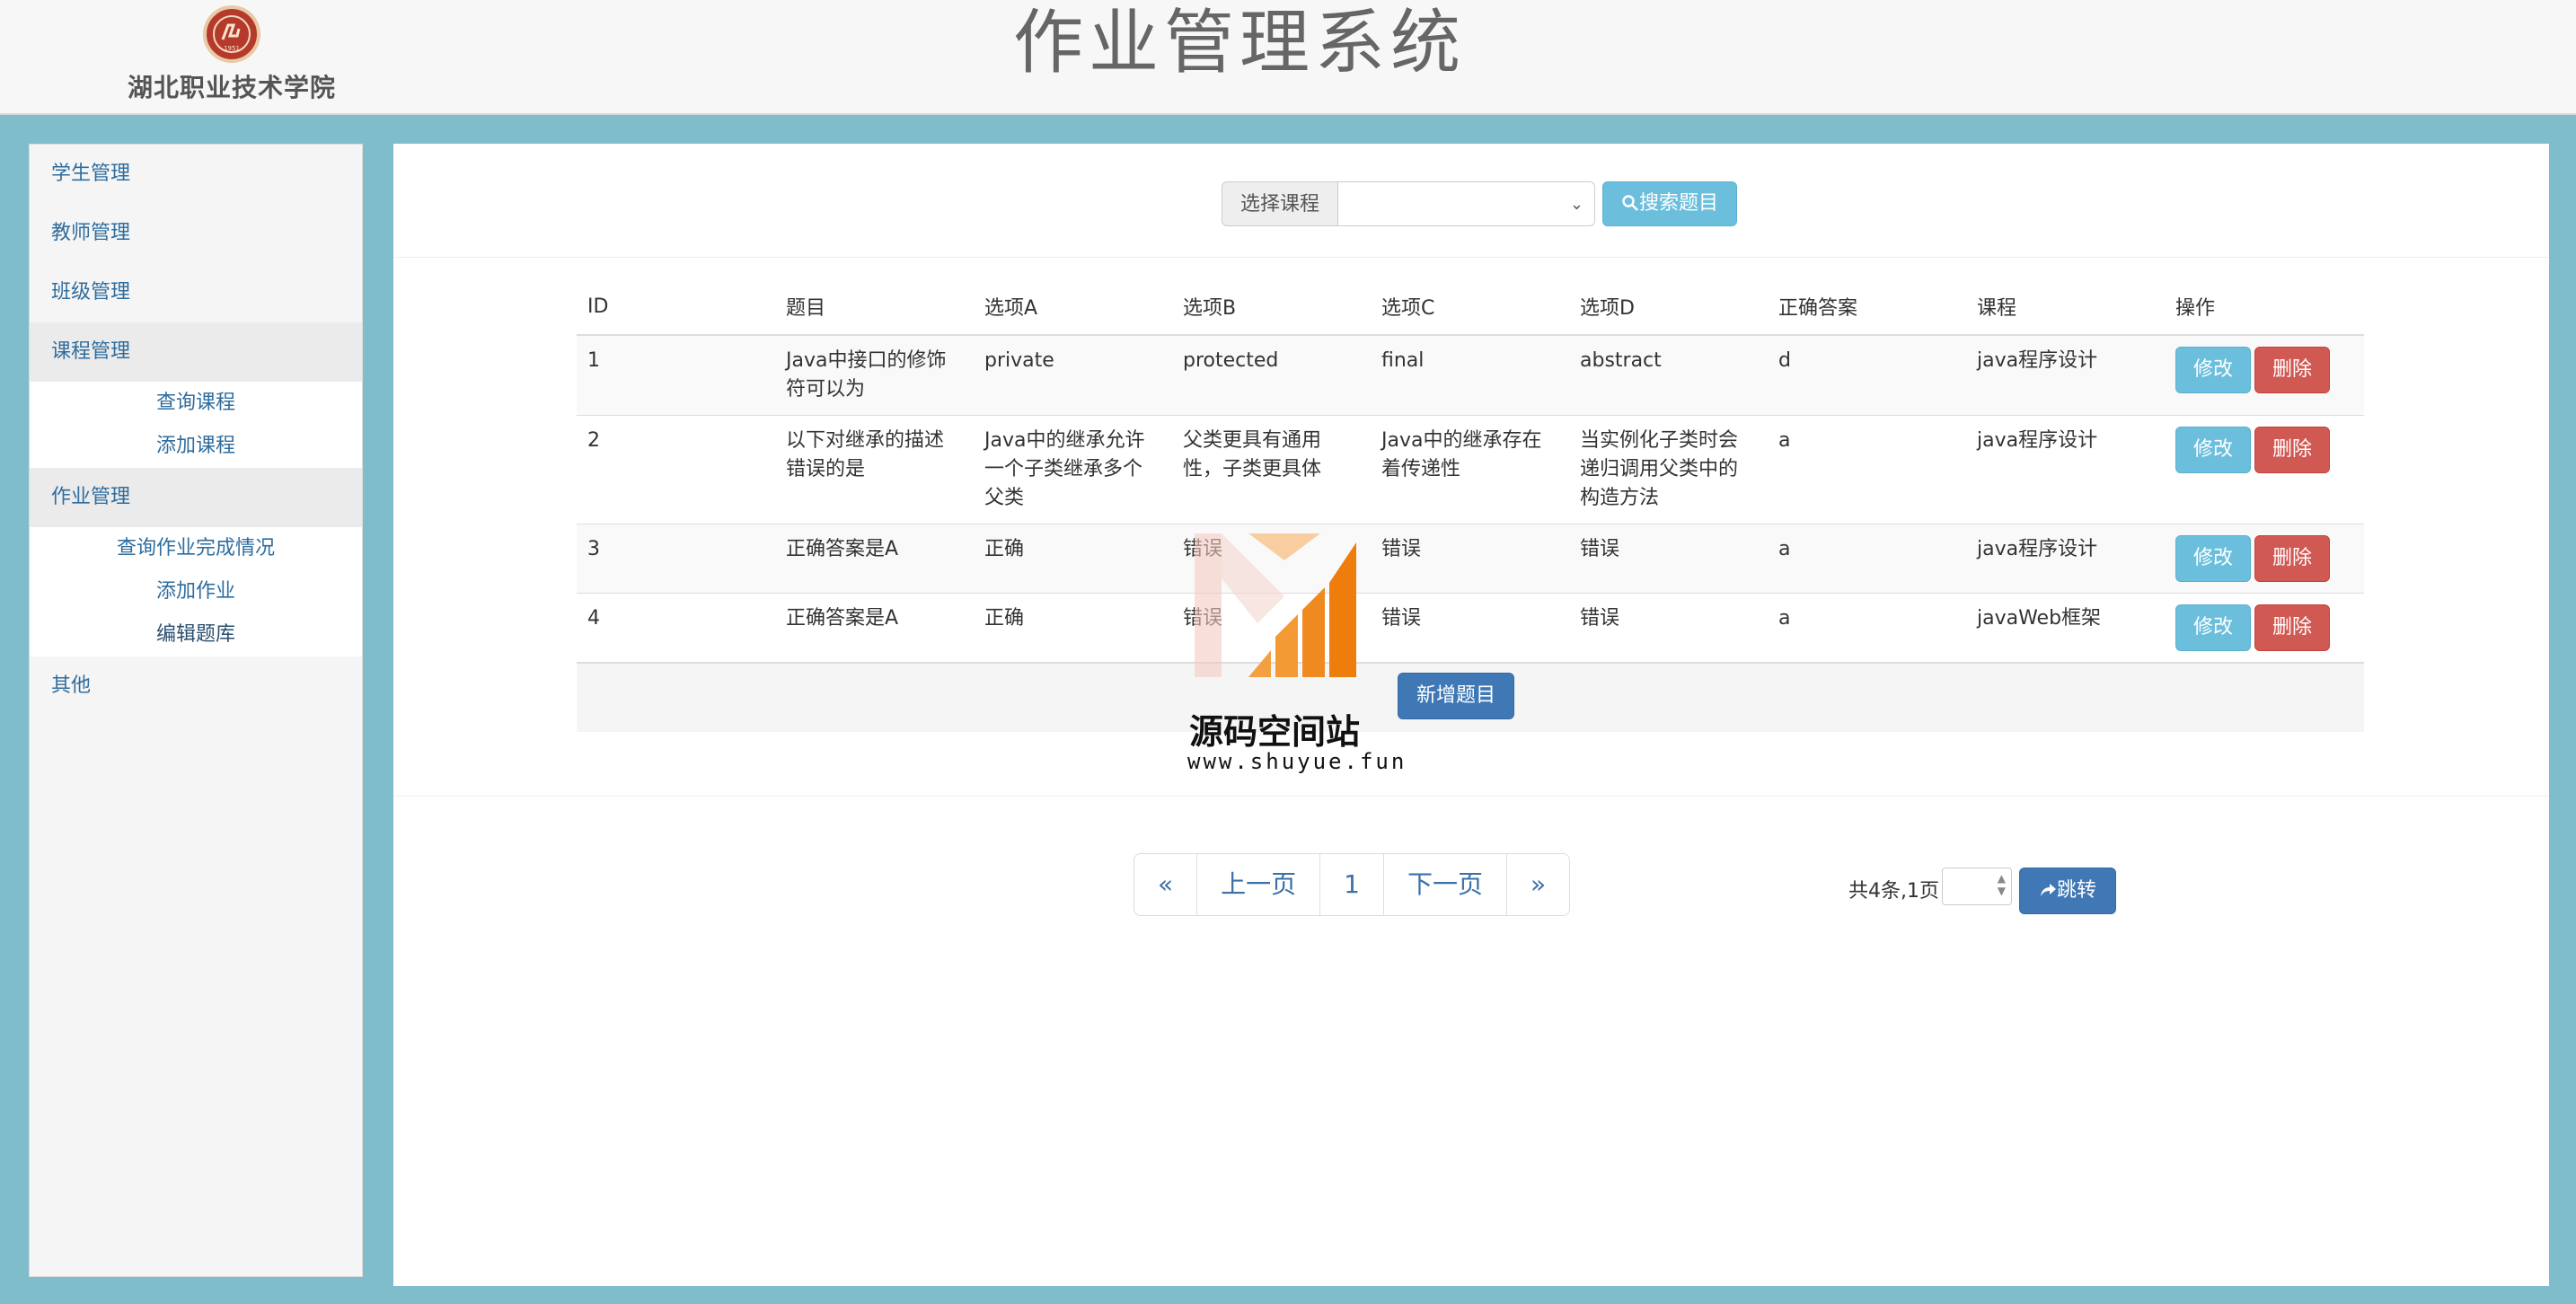 This screenshot has height=1304, width=2576. Describe the element at coordinates (874, 469) in the screenshot. I see `cell-question: 以下对继承的描述错误的是` at that location.